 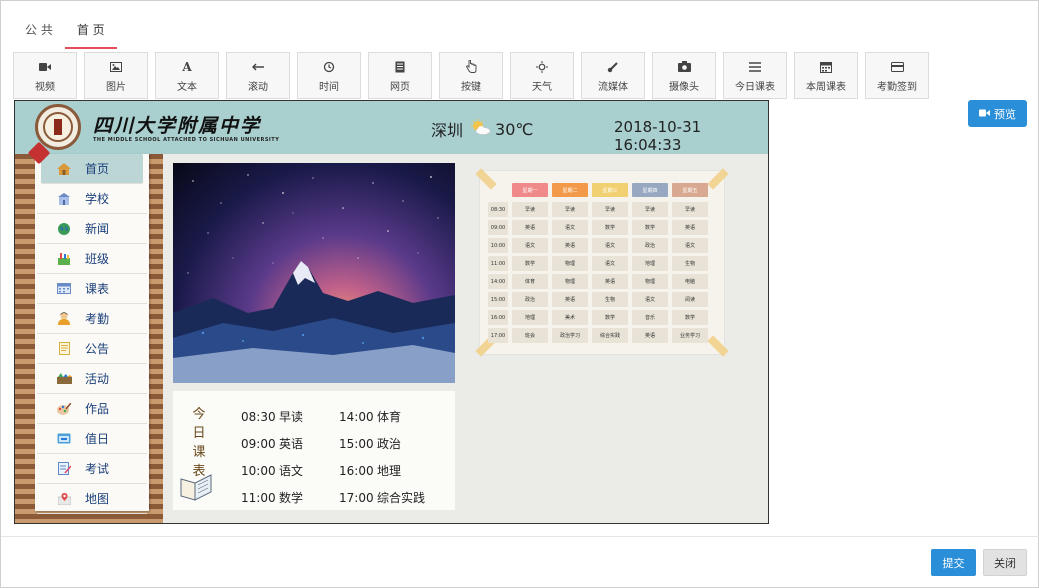 I want to click on week-day-header: 星期五, so click(x=690, y=190).